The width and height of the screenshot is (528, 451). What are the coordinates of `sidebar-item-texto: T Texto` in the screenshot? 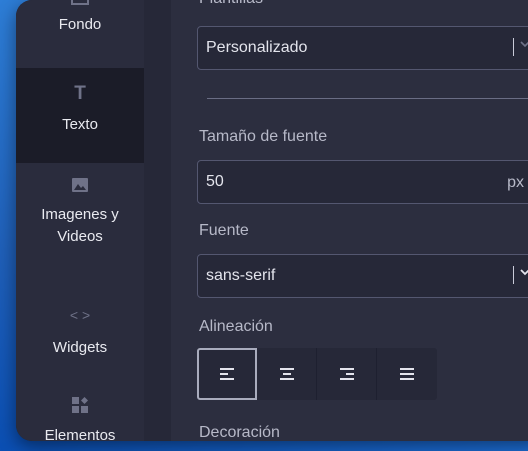 It's located at (80, 115).